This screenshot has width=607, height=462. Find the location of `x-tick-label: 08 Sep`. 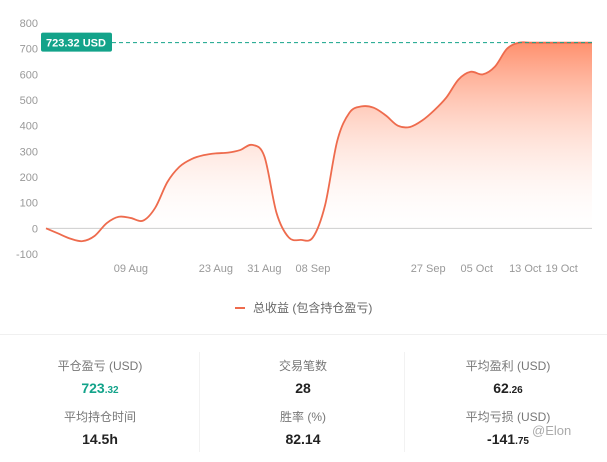

x-tick-label: 08 Sep is located at coordinates (312, 269).